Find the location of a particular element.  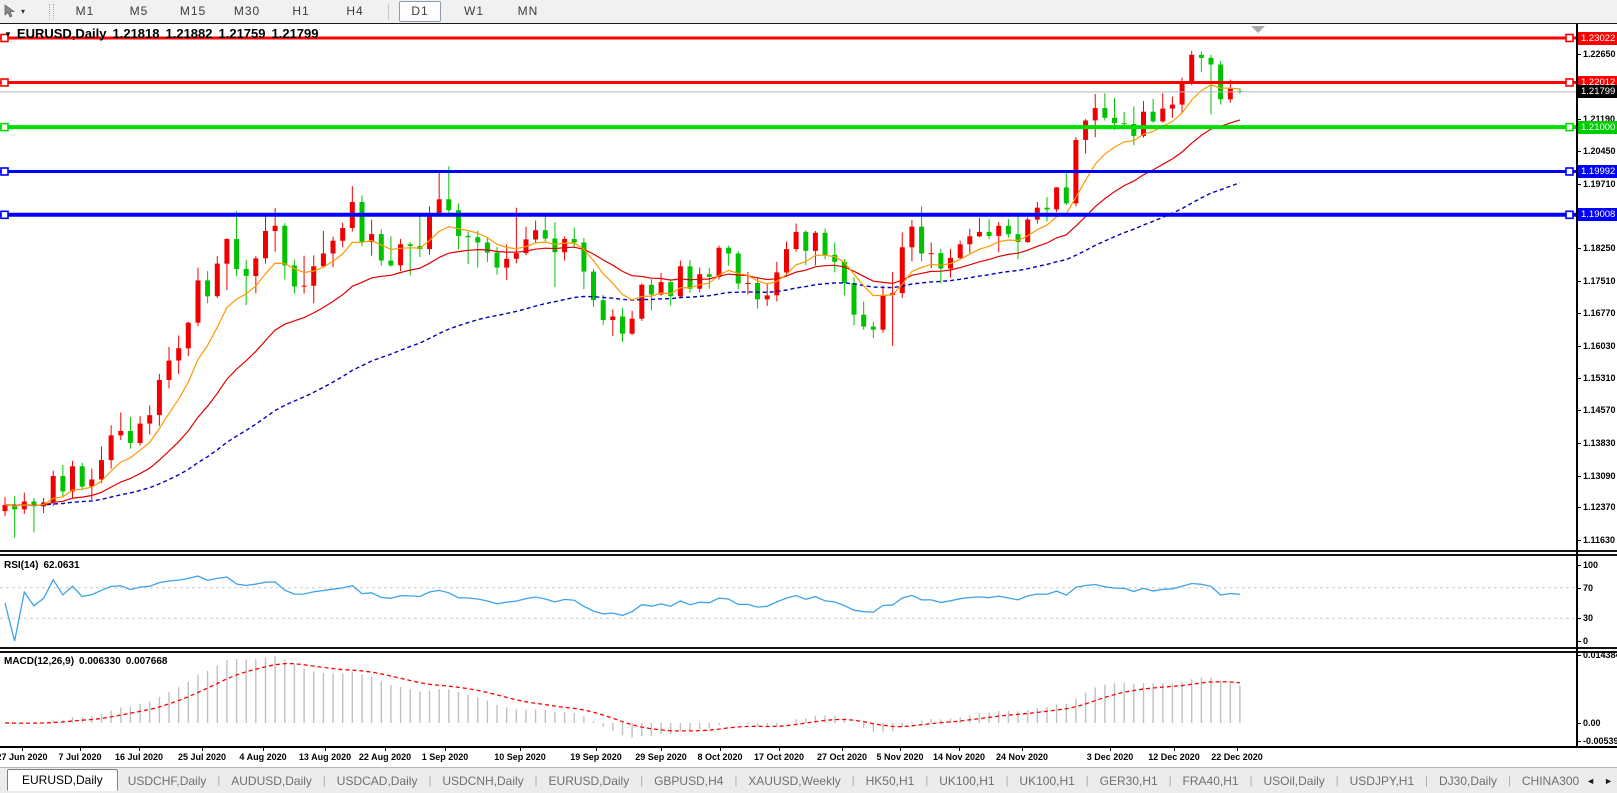

price-axis-label: 1.17510 is located at coordinates (1599, 281).